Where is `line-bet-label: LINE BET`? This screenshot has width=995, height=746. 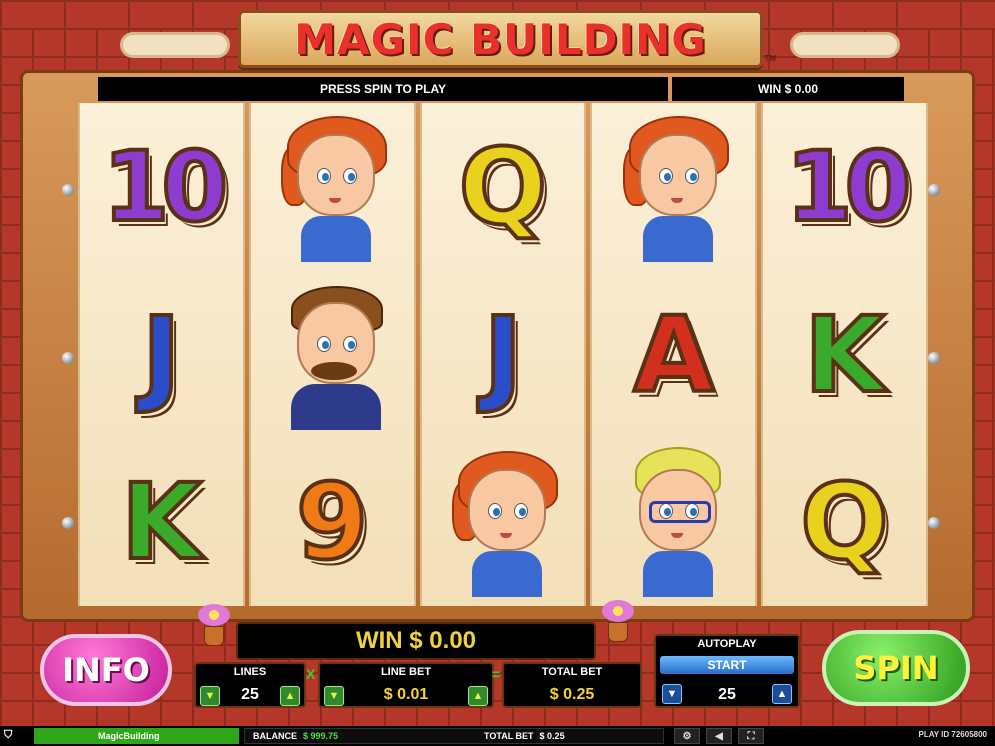 line-bet-label: LINE BET is located at coordinates (406, 672).